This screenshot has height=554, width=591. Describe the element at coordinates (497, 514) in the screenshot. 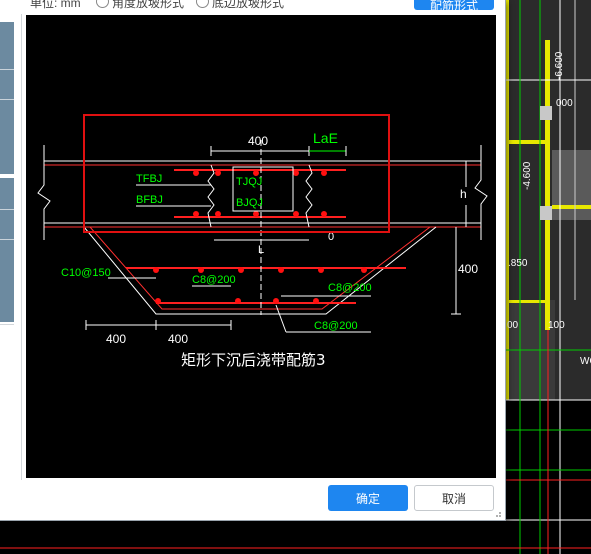

I see `resize-grip-icon` at that location.